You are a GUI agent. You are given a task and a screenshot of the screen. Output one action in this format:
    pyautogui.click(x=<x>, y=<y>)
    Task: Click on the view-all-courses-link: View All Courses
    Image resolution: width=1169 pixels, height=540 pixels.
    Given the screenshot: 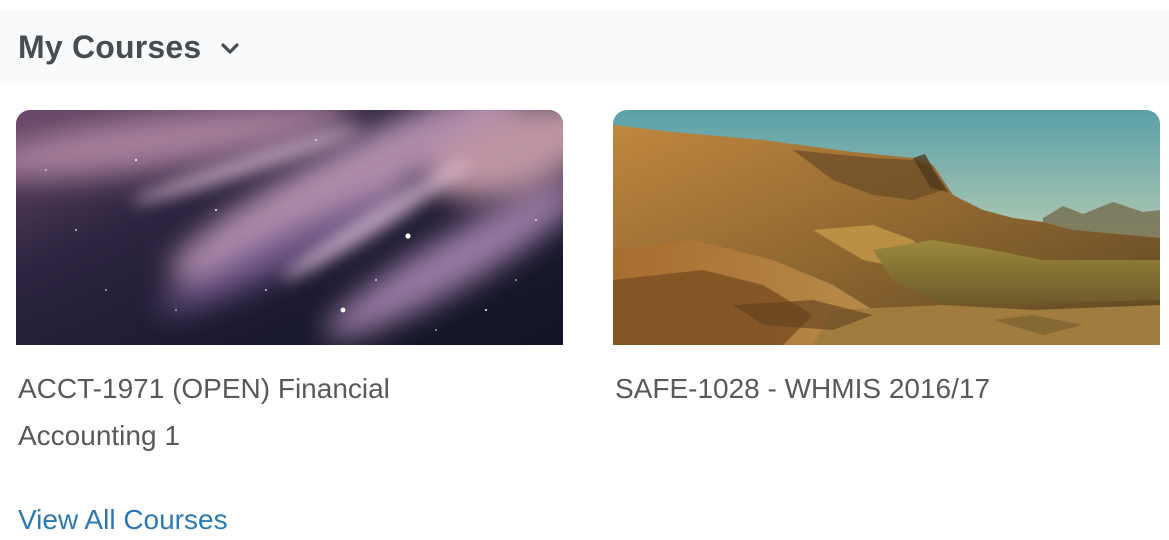 What is the action you would take?
    pyautogui.click(x=123, y=520)
    